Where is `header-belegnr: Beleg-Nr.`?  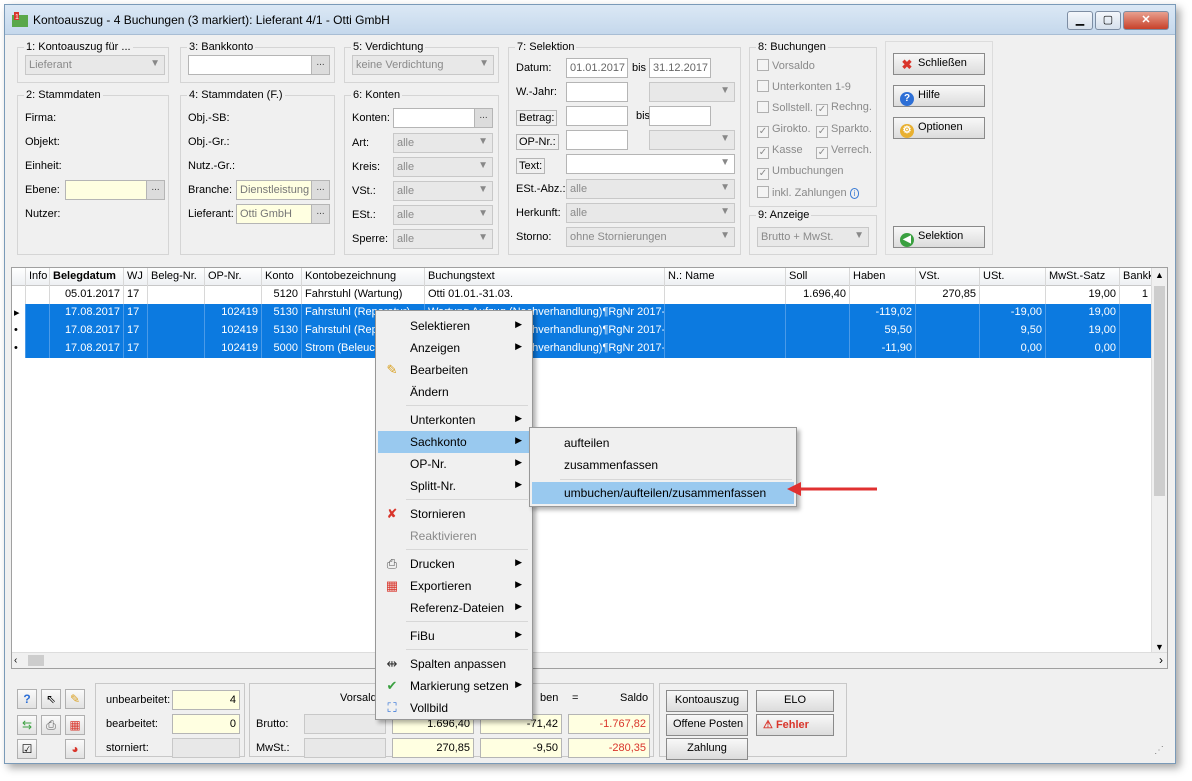 header-belegnr: Beleg-Nr. is located at coordinates (176, 277).